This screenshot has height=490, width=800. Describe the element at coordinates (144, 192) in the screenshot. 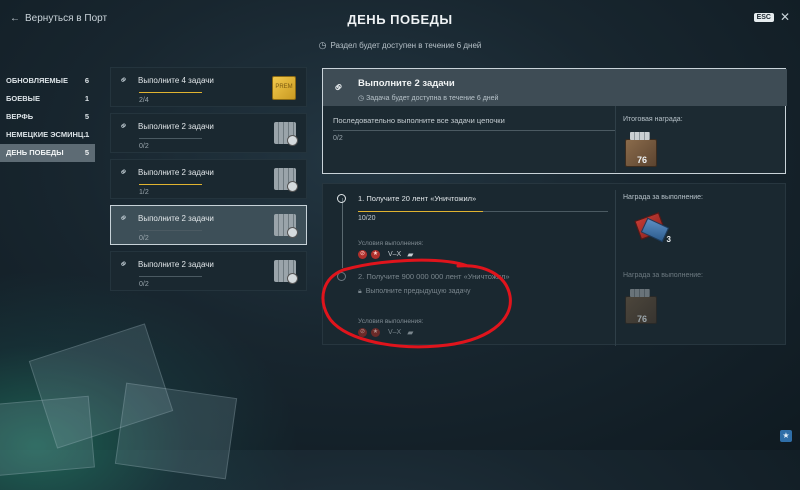

I see `task-progress: 1/2` at that location.